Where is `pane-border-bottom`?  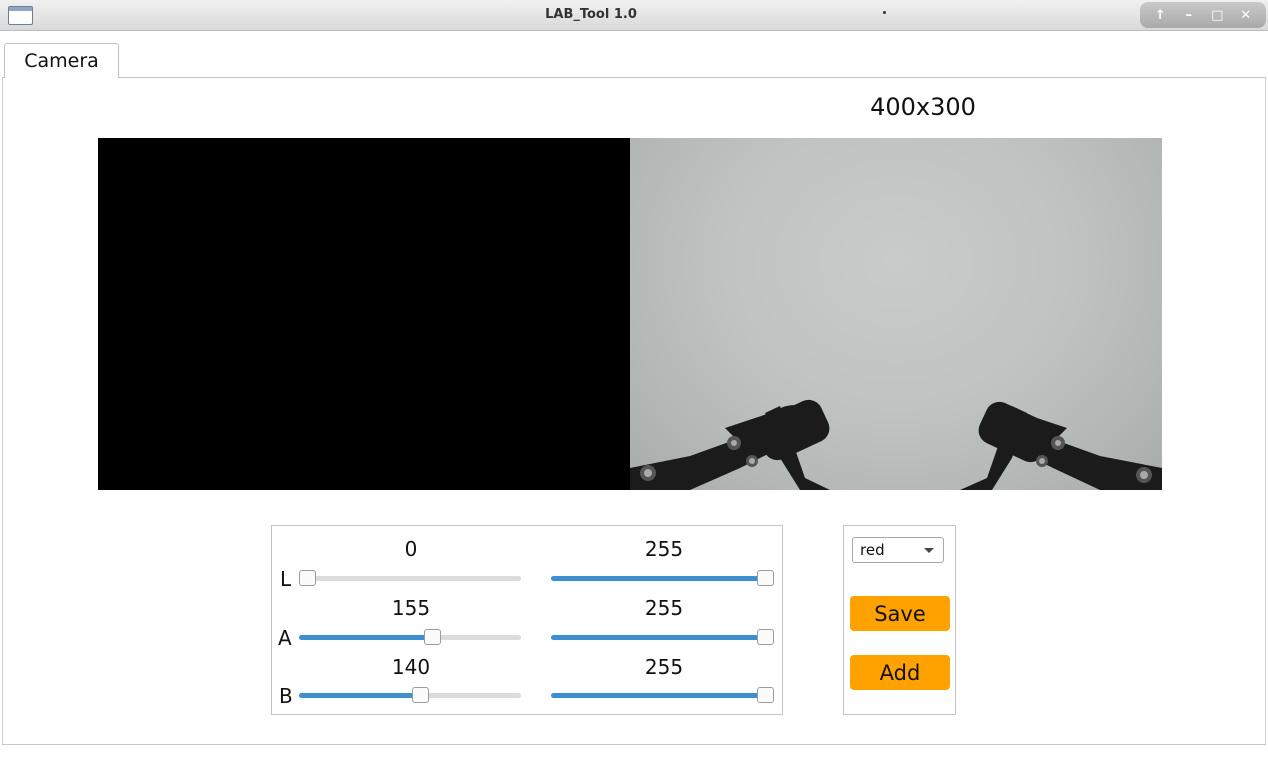
pane-border-bottom is located at coordinates (634, 744).